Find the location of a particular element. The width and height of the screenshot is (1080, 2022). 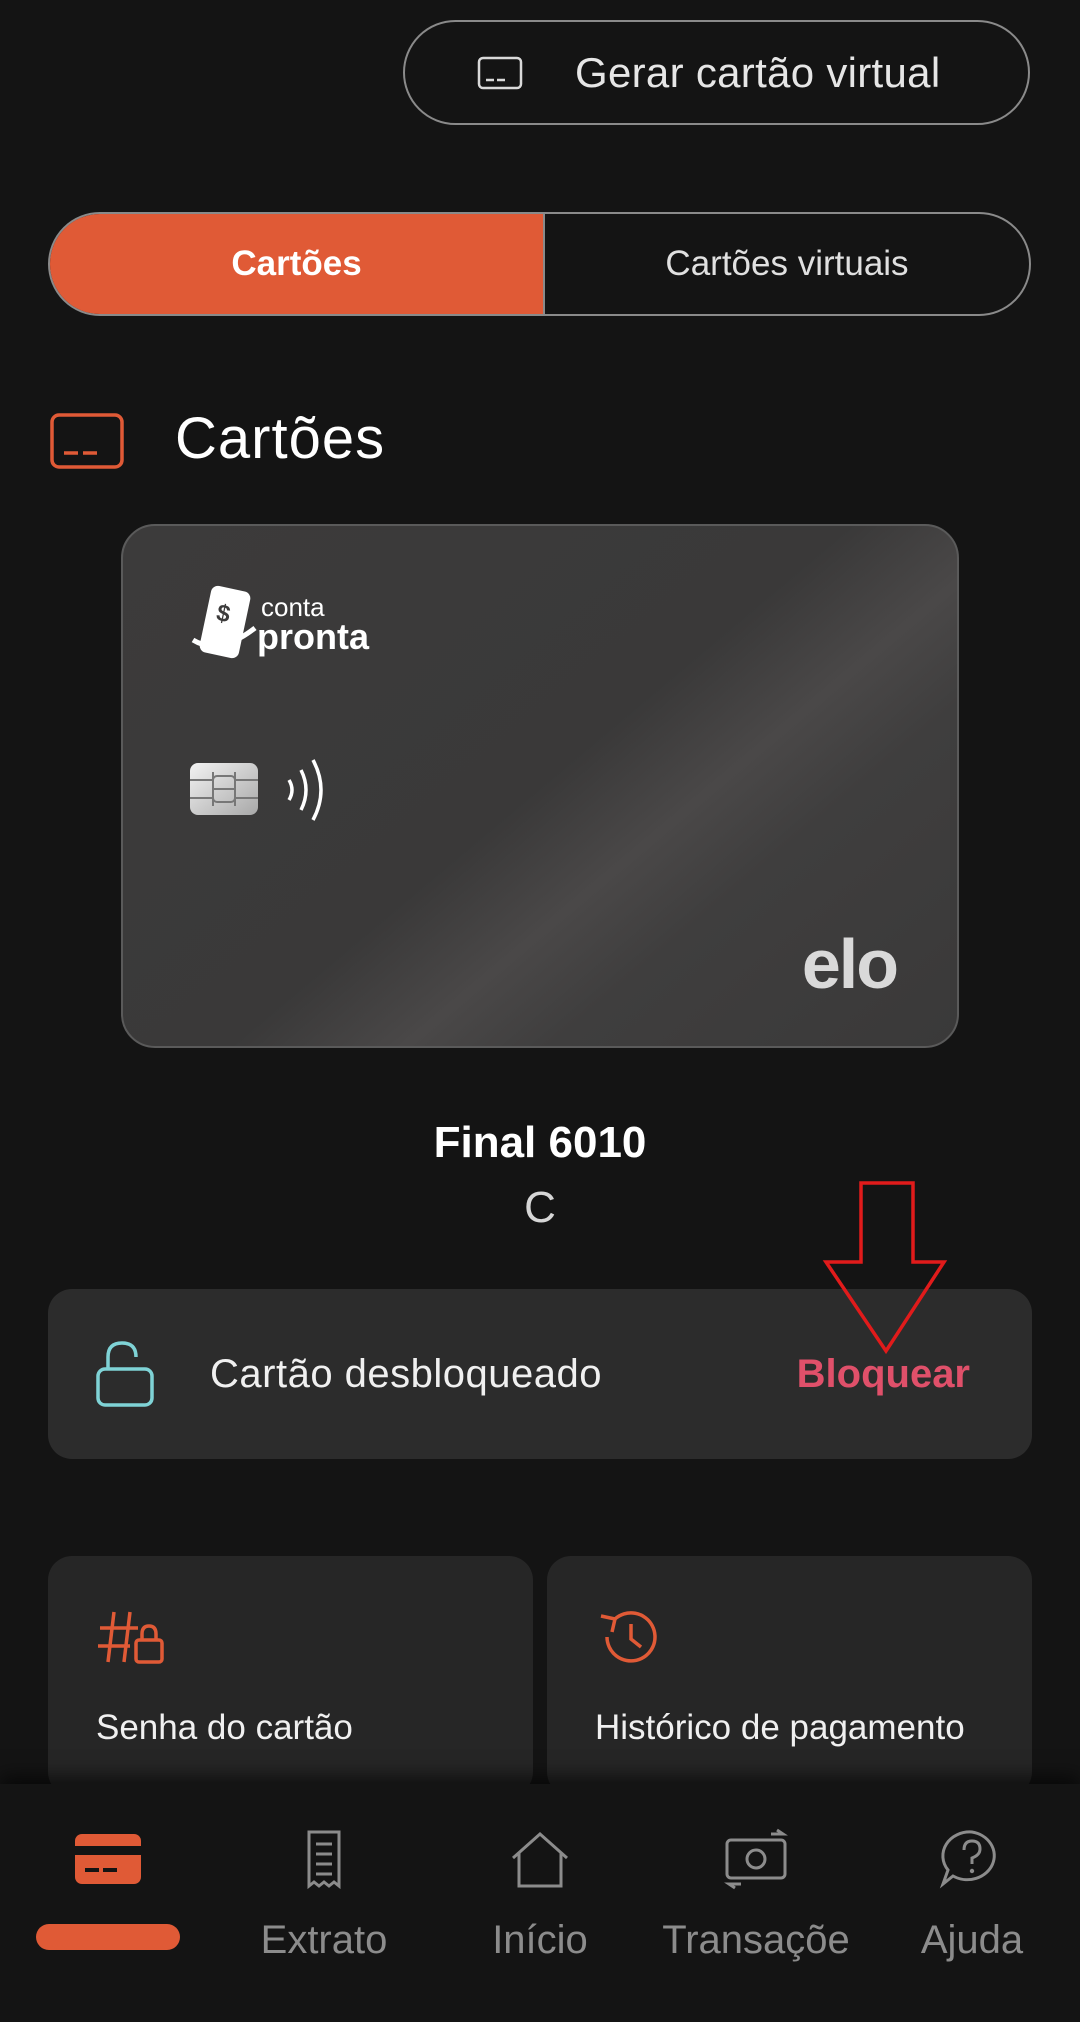

card-icon is located at coordinates (108, 1859).